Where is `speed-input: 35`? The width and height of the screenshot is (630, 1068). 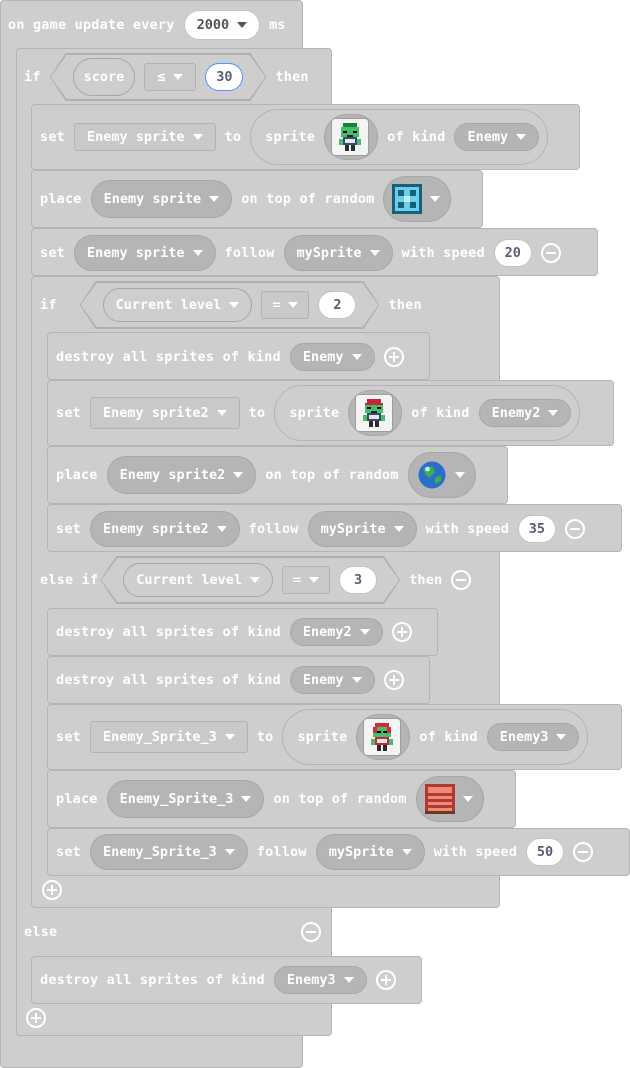 speed-input: 35 is located at coordinates (536, 529).